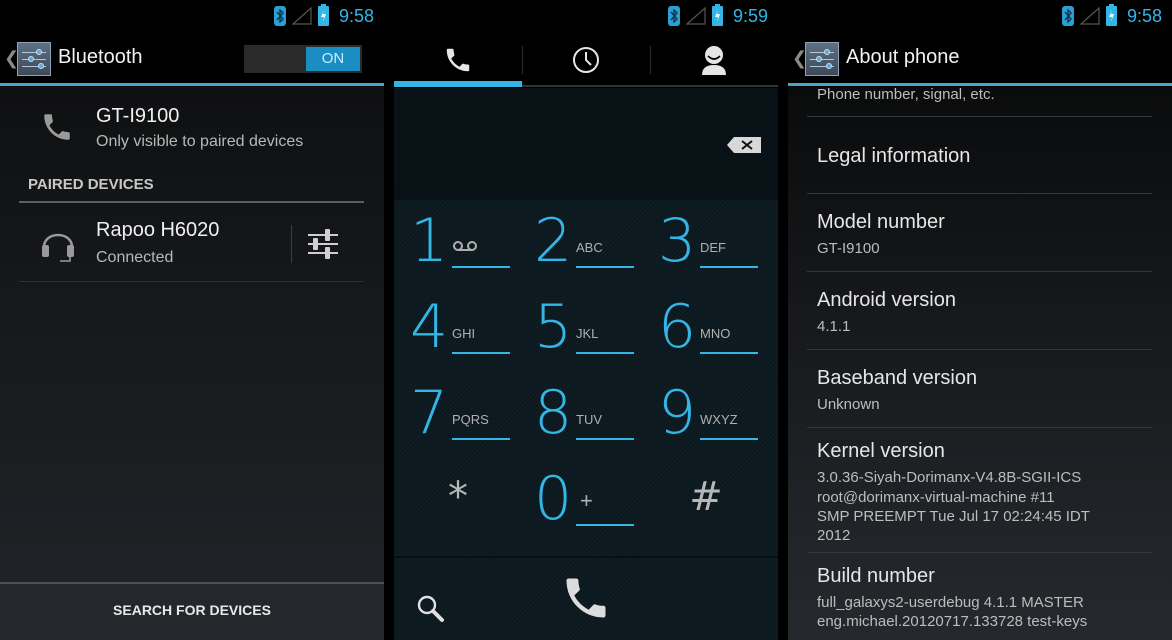 The image size is (1172, 640). I want to click on key-digit: #, so click(706, 497).